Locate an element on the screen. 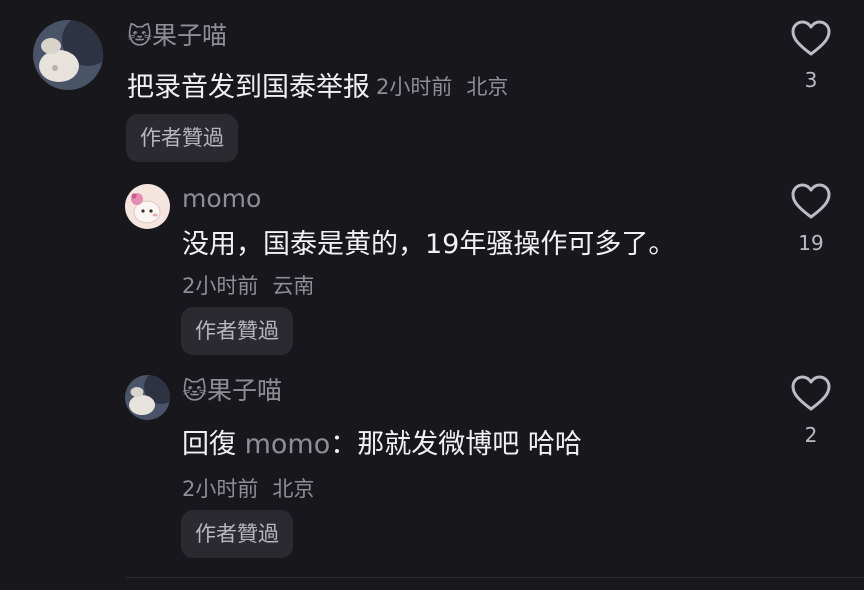 The height and width of the screenshot is (590, 864). like-count: 19 is located at coordinates (811, 243).